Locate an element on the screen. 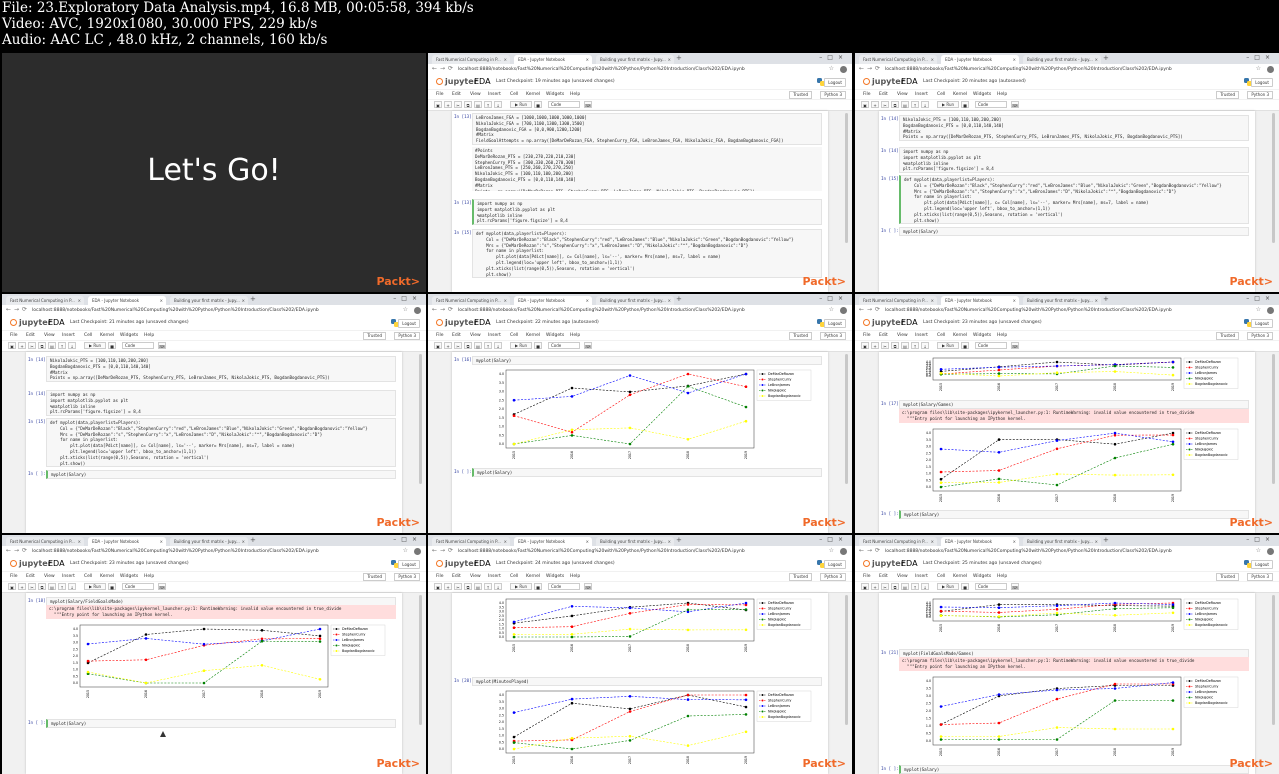 The image size is (1279, 774). menu-item: File is located at coordinates (440, 576).